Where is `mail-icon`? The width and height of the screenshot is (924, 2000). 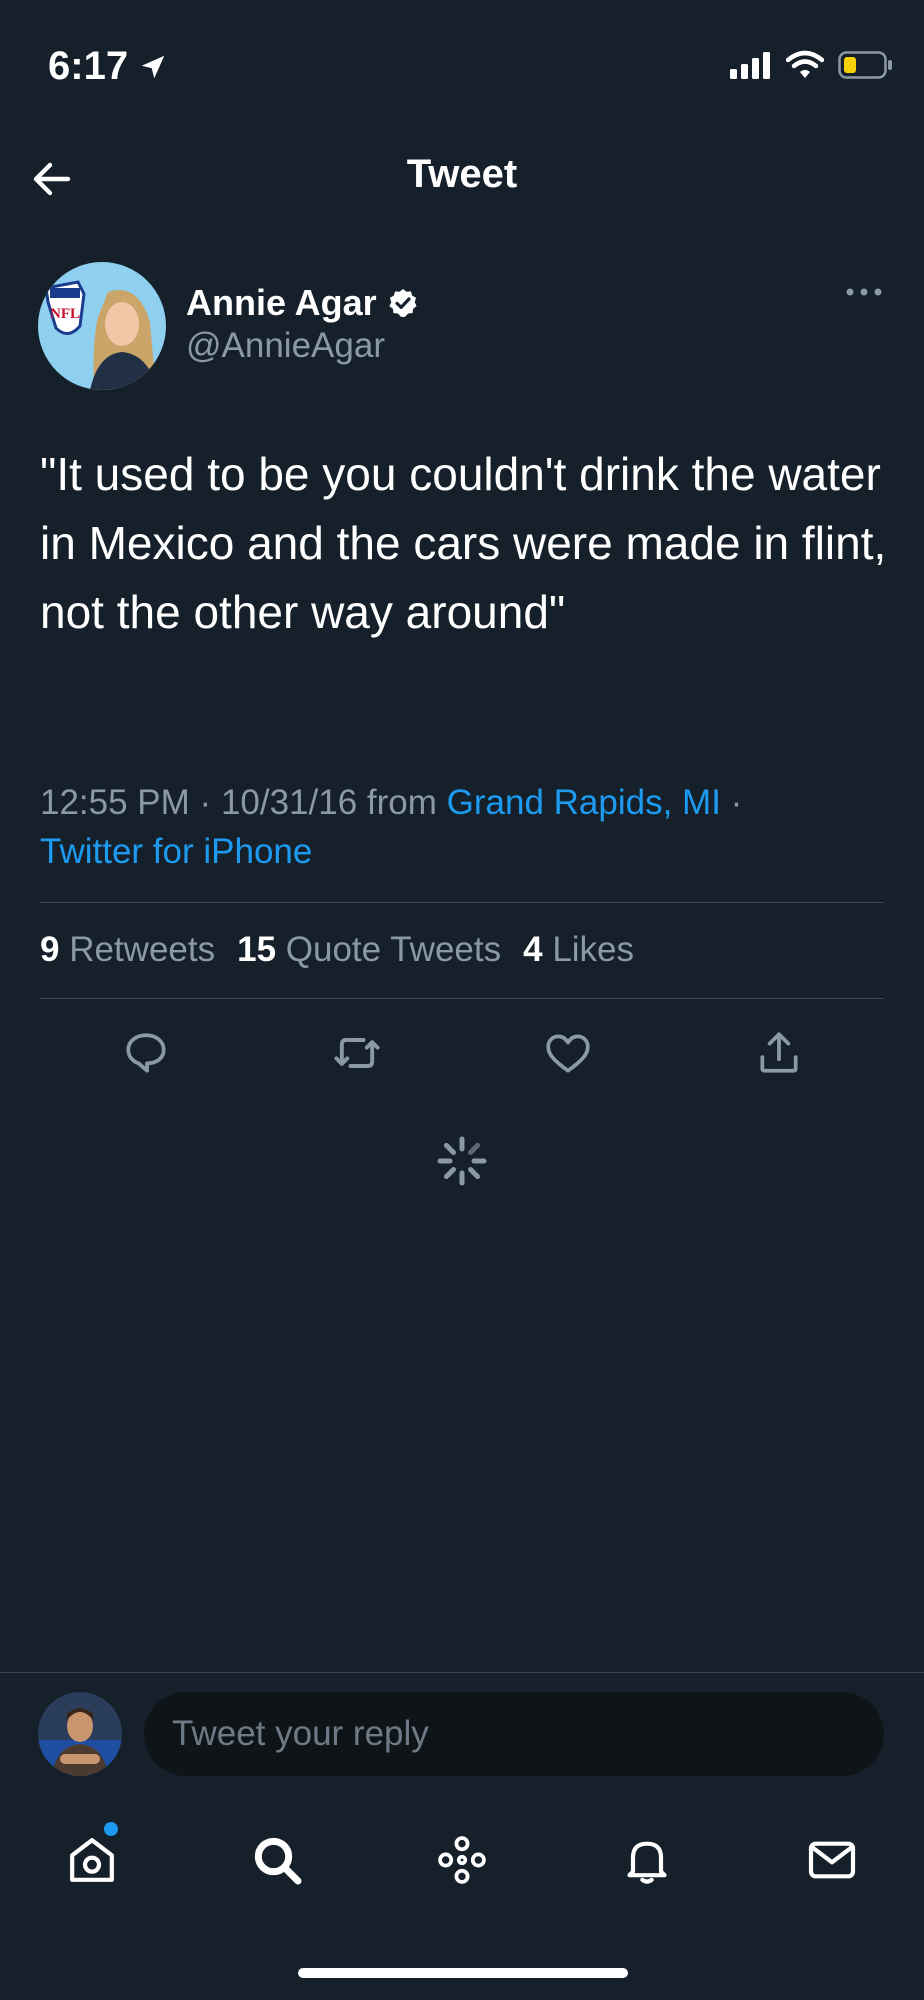 mail-icon is located at coordinates (831, 1860).